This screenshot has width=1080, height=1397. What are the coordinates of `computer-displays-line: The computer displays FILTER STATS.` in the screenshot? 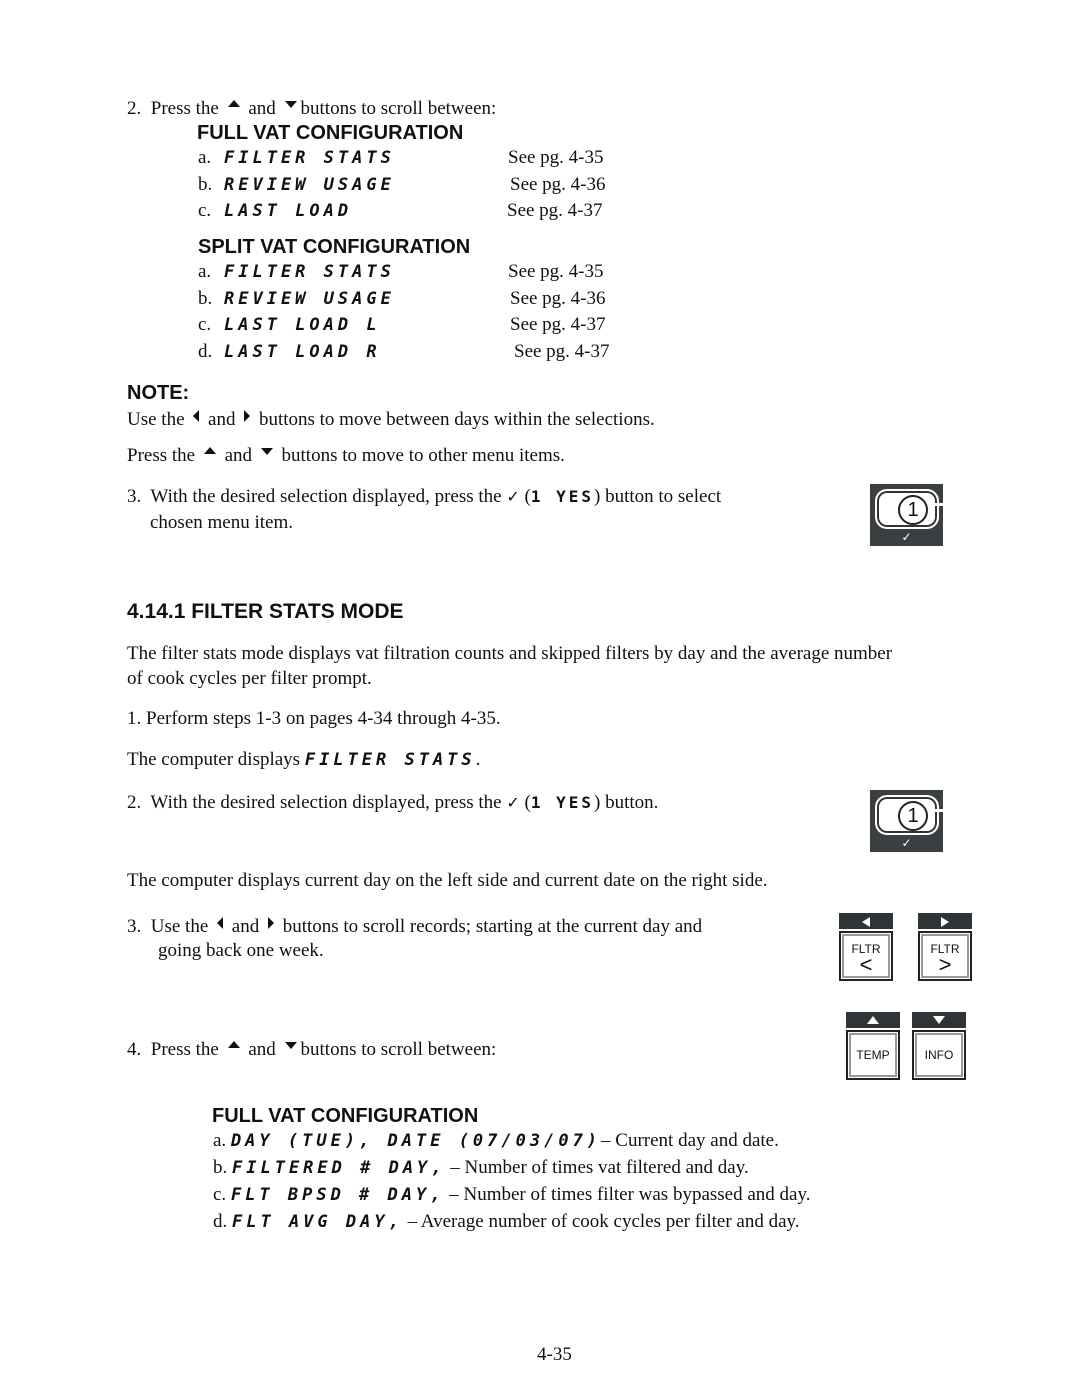 It's located at (303, 760).